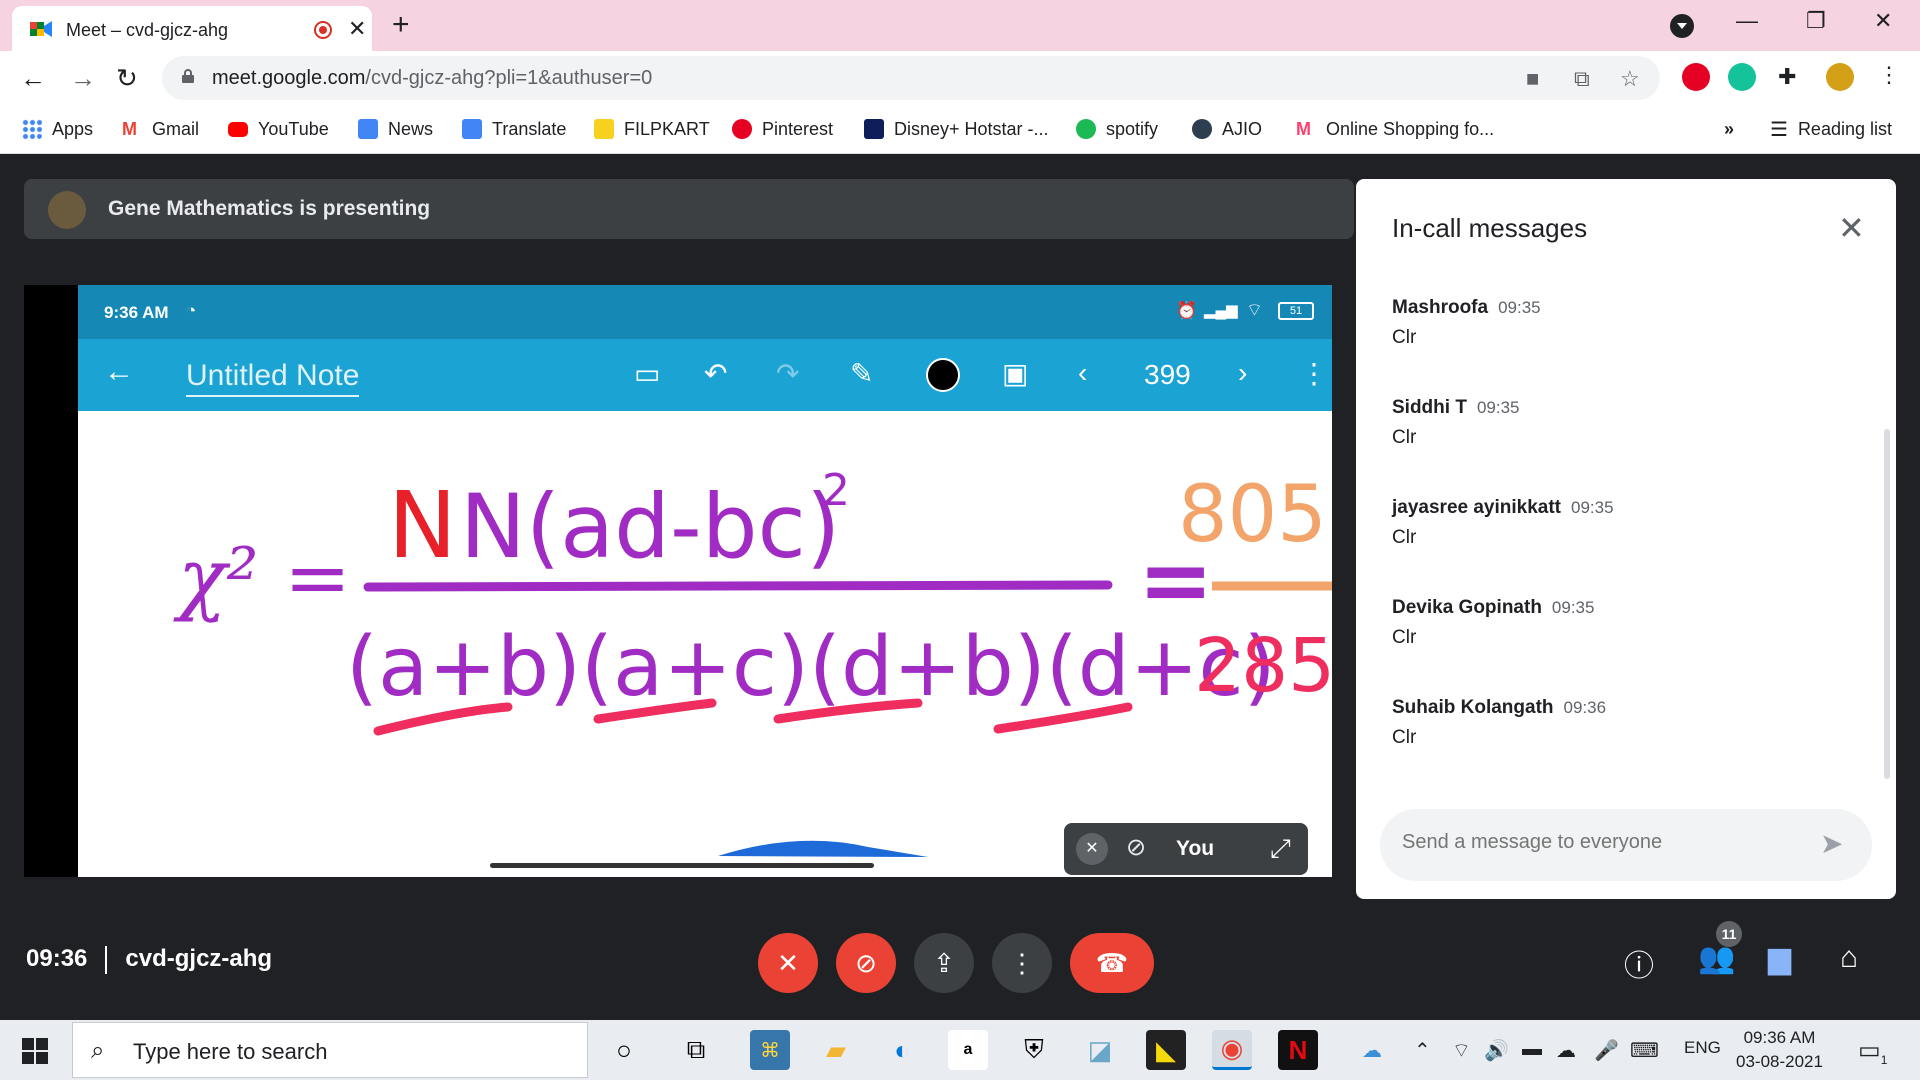 The image size is (1920, 1080). Describe the element at coordinates (1582, 79) in the screenshot. I see `open-in-new-window-icon: ⧉` at that location.